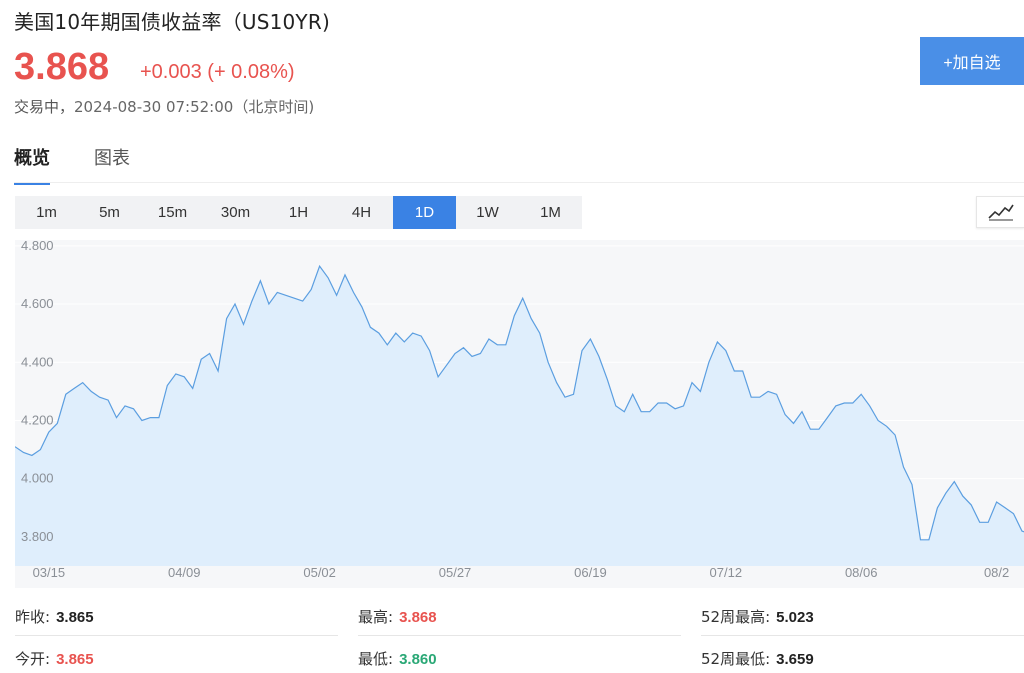  What do you see at coordinates (75, 617) in the screenshot?
I see `prev-close-value: 3.865` at bounding box center [75, 617].